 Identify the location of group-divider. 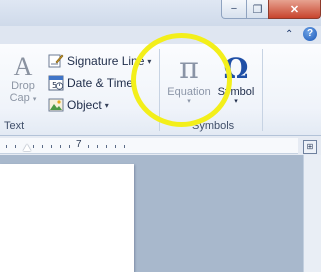
(262, 90).